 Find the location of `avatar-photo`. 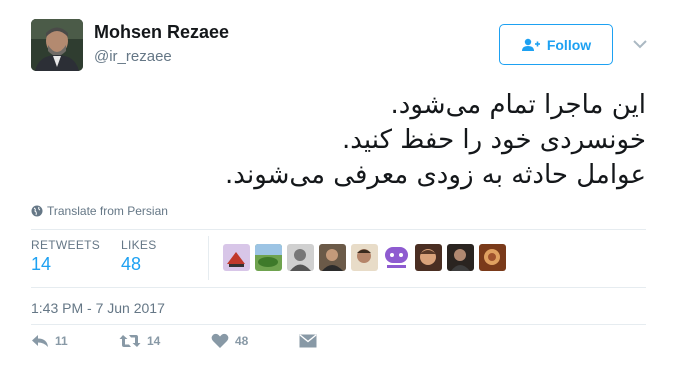

avatar-photo is located at coordinates (57, 45).